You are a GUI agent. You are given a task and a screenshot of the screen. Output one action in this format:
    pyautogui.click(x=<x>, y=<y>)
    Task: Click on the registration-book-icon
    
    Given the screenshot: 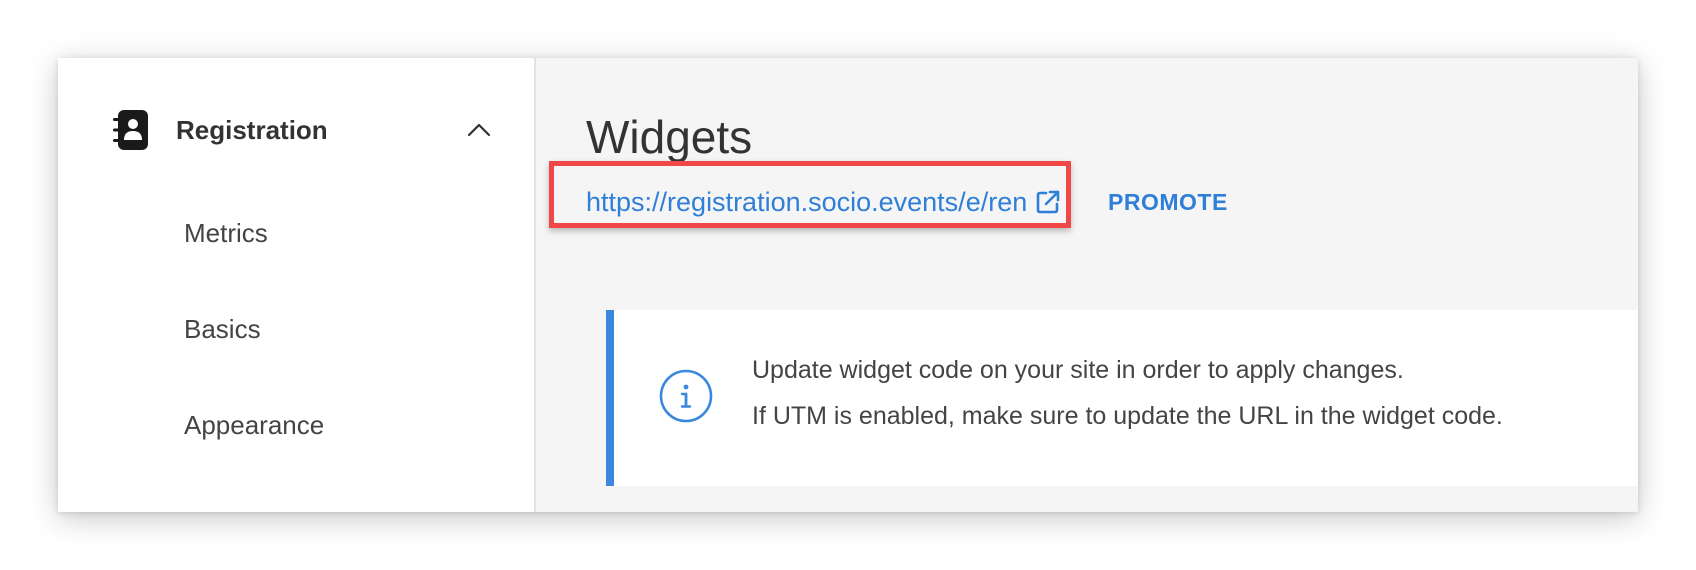 What is the action you would take?
    pyautogui.click(x=131, y=130)
    